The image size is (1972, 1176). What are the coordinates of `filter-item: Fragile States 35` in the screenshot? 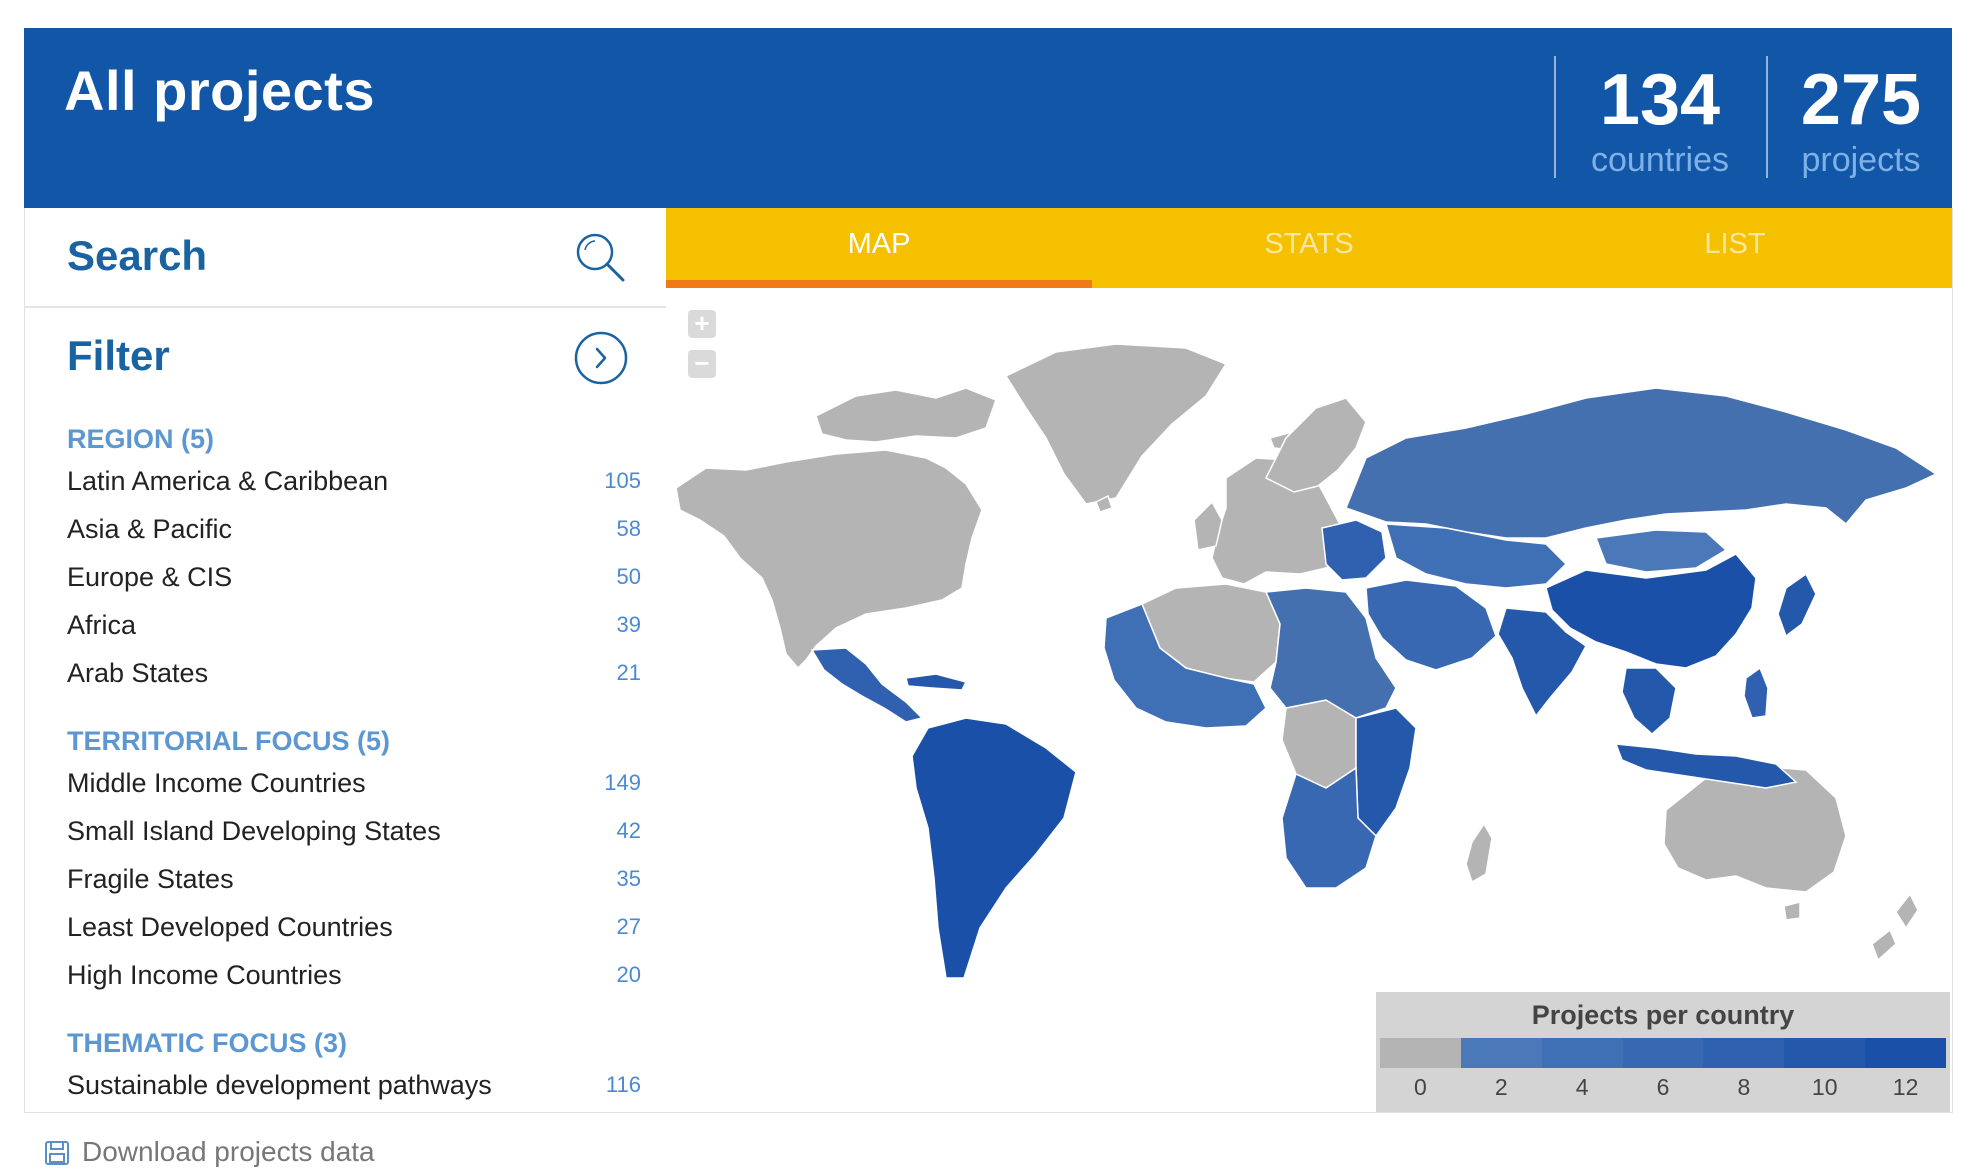 It's located at (354, 884).